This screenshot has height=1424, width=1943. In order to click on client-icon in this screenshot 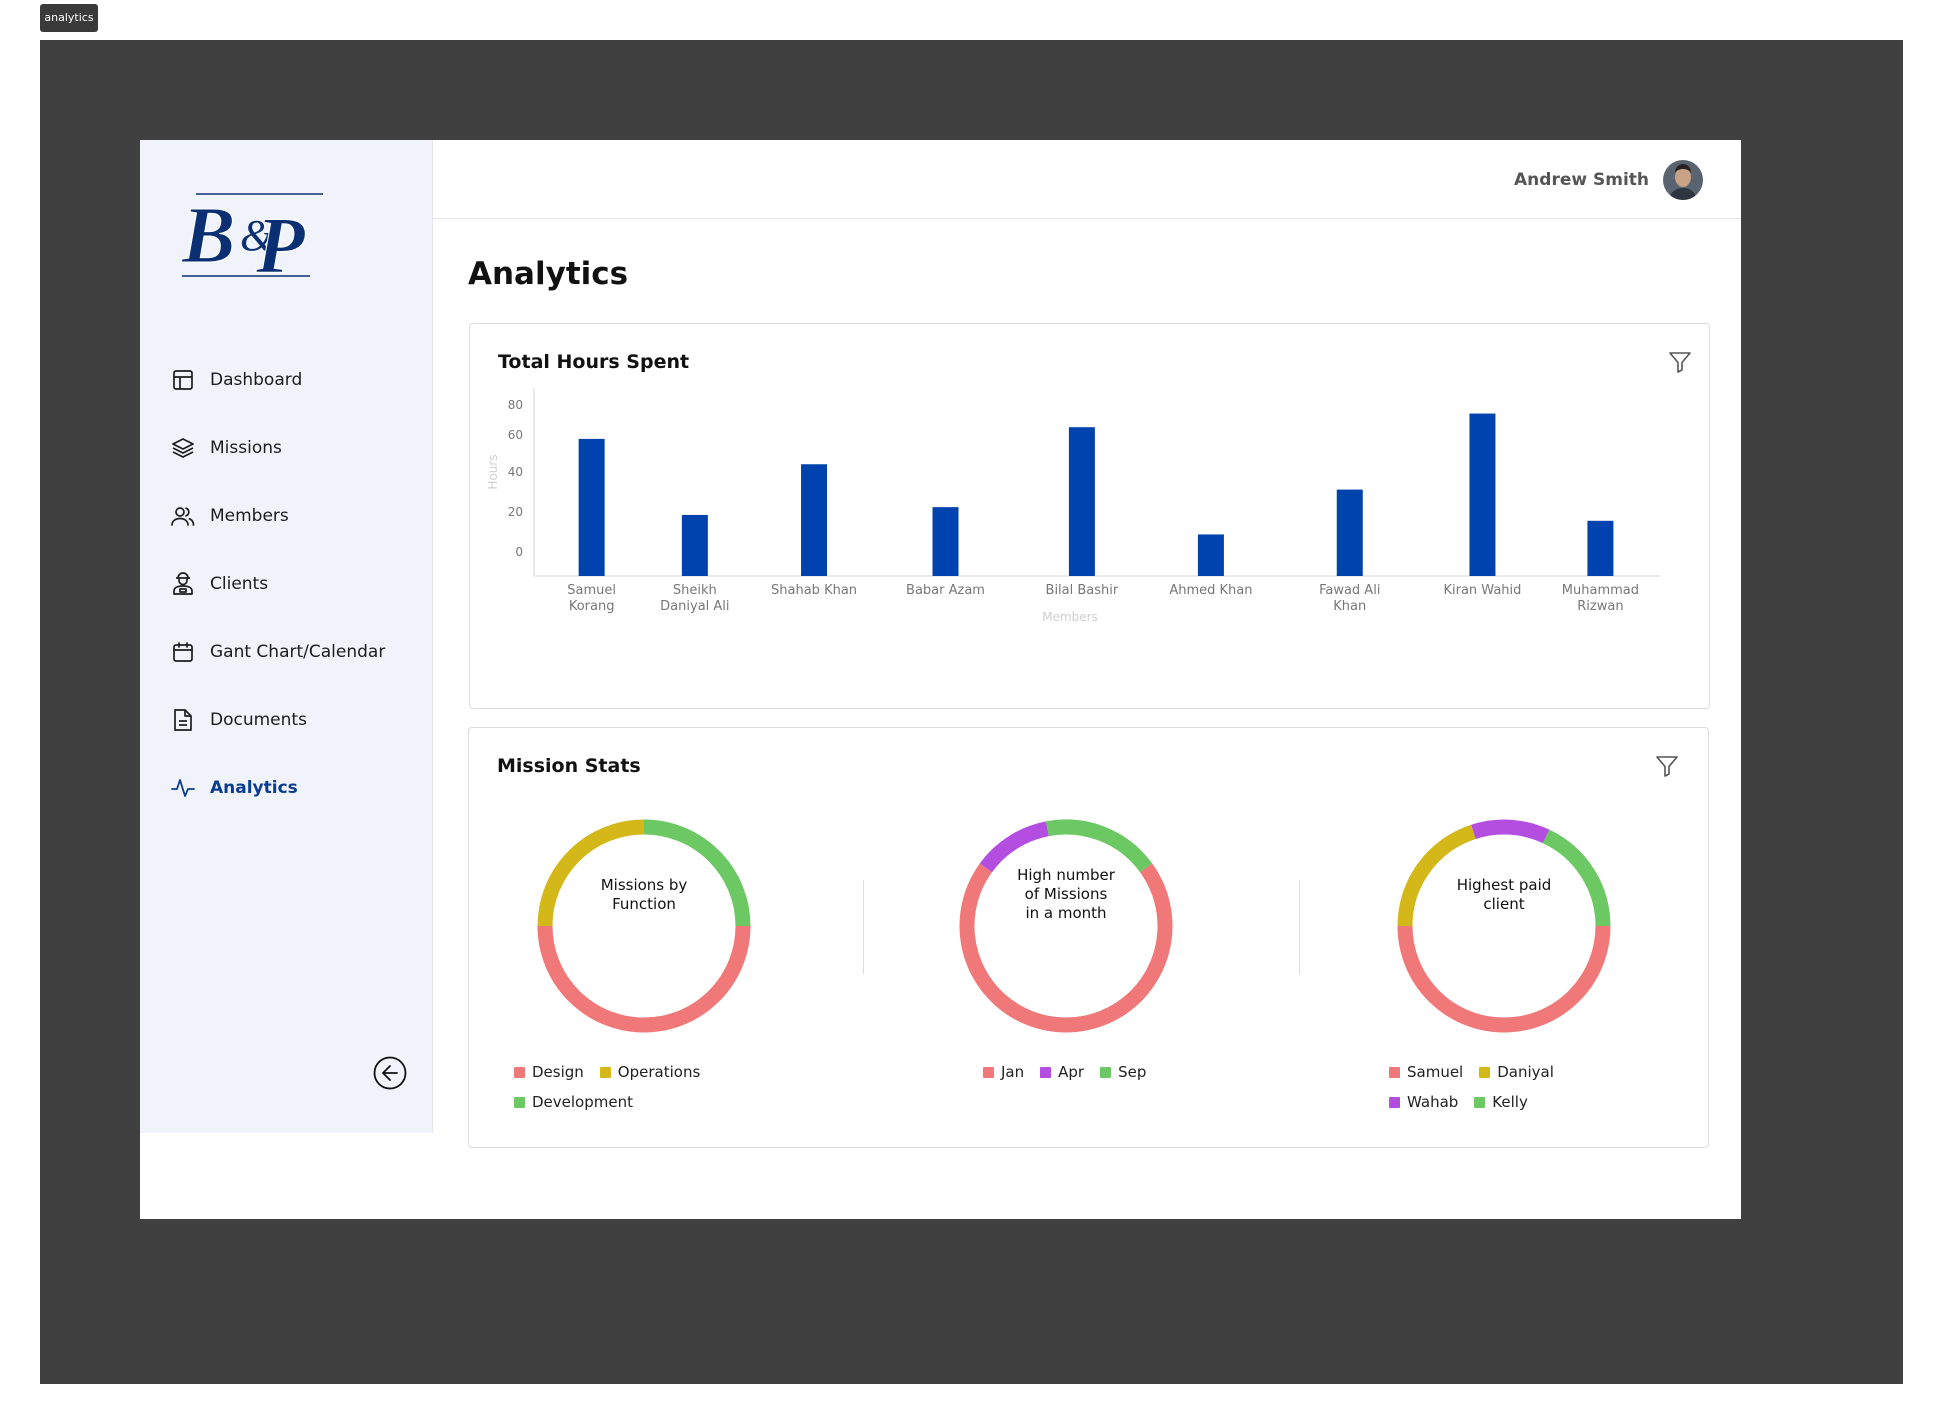, I will do `click(183, 584)`.